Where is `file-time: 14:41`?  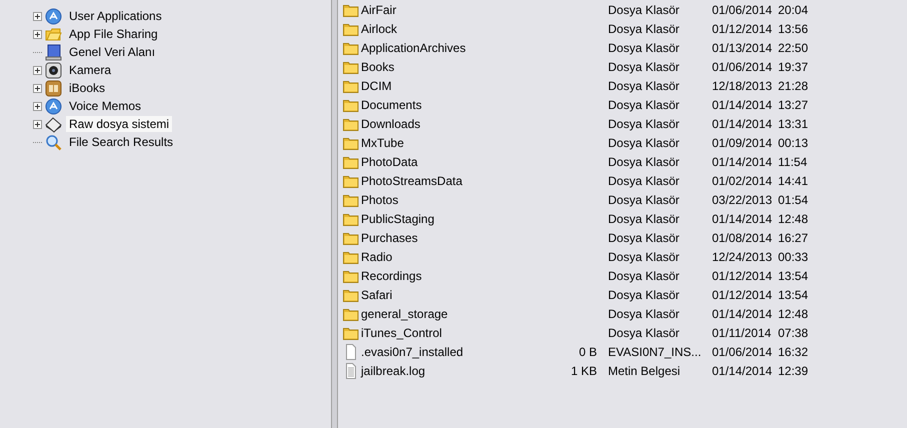
file-time: 14:41 is located at coordinates (793, 181).